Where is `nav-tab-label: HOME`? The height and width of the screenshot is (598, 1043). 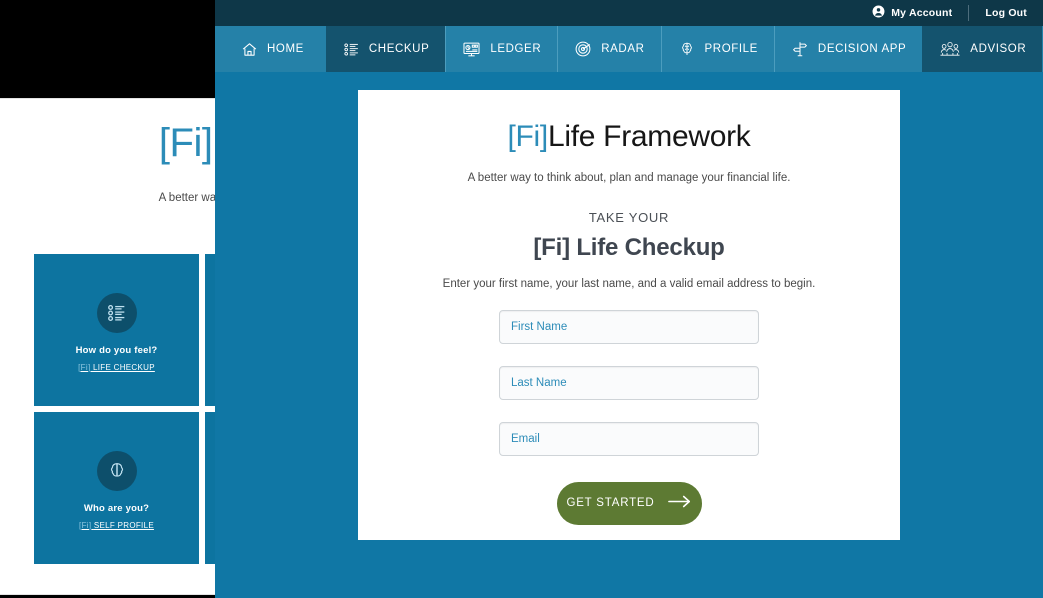
nav-tab-label: HOME is located at coordinates (285, 49).